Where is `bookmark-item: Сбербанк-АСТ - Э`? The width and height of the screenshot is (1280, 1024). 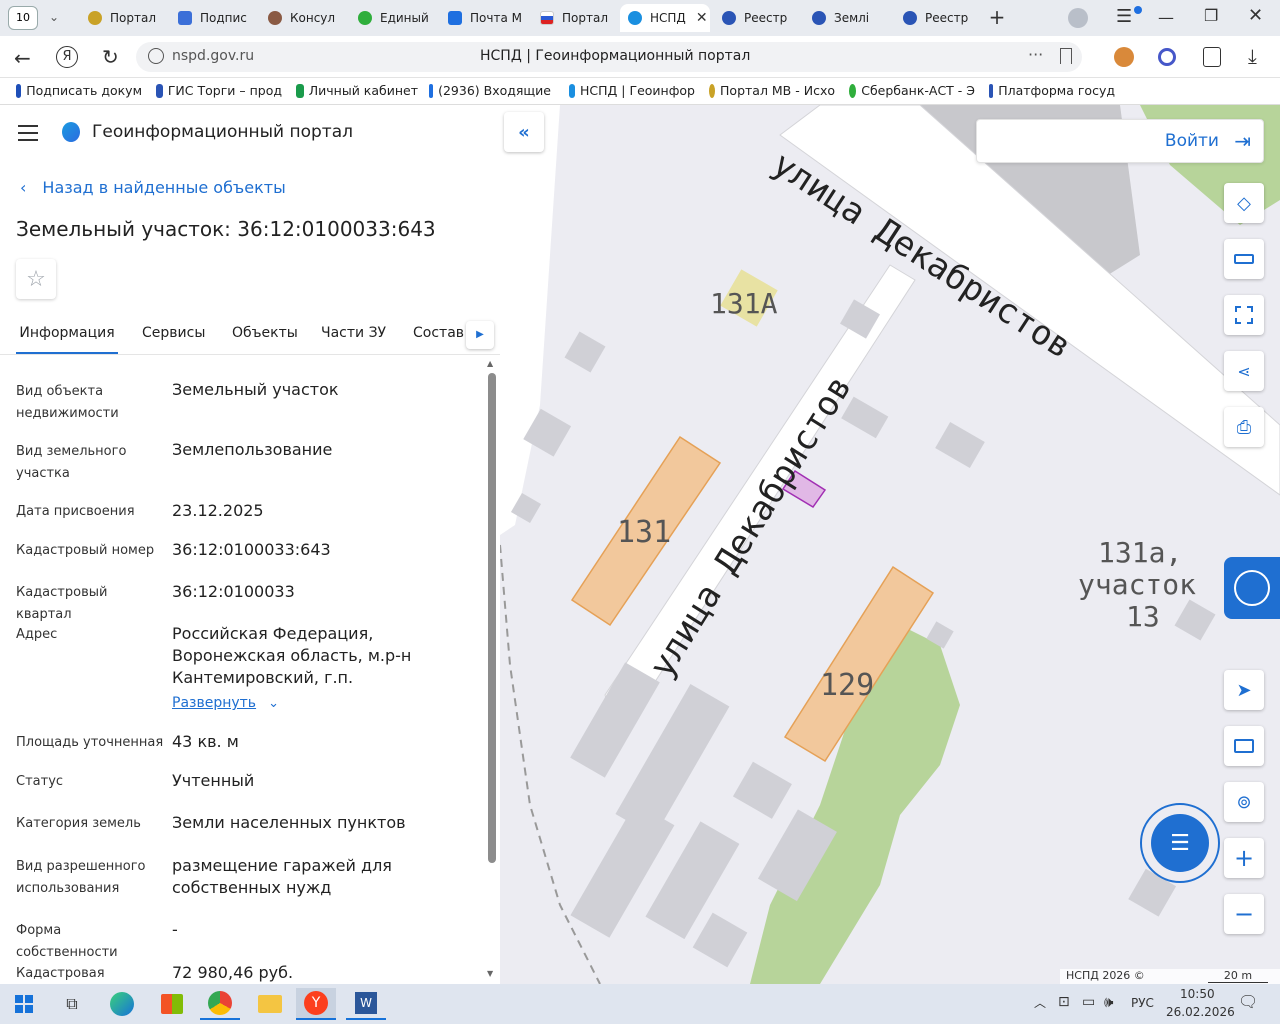 bookmark-item: Сбербанк-АСТ - Э is located at coordinates (912, 90).